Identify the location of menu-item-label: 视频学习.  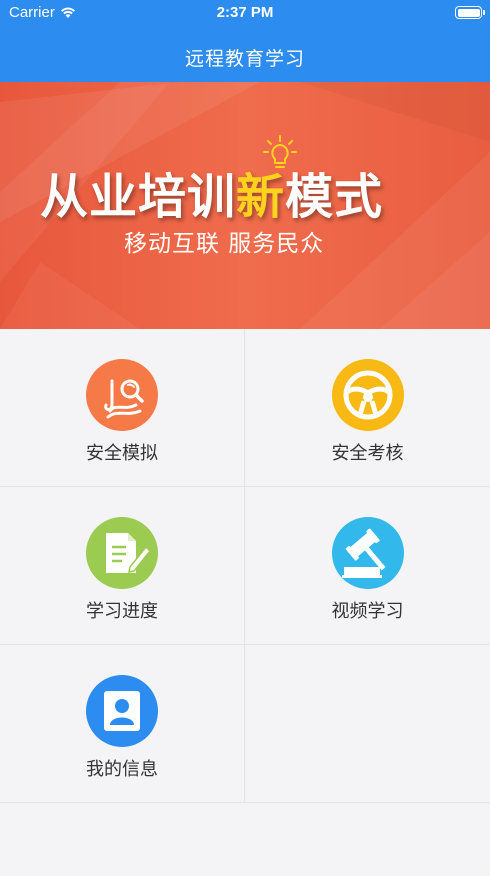
(367, 611).